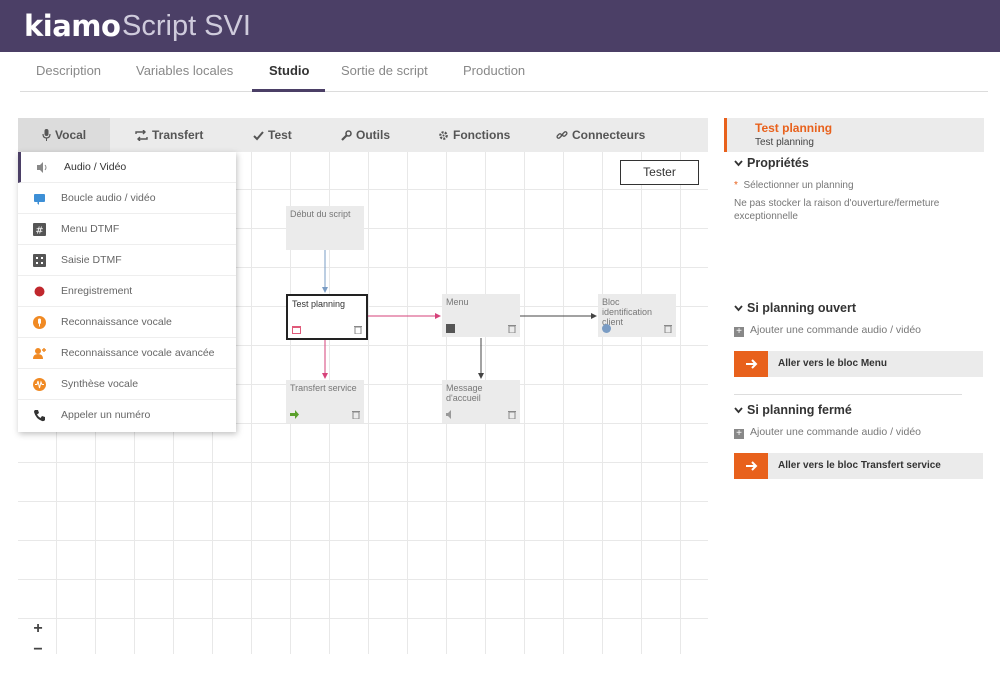 The width and height of the screenshot is (1000, 676). What do you see at coordinates (100, 384) in the screenshot?
I see `menu-item-label: Synthèse vocale` at bounding box center [100, 384].